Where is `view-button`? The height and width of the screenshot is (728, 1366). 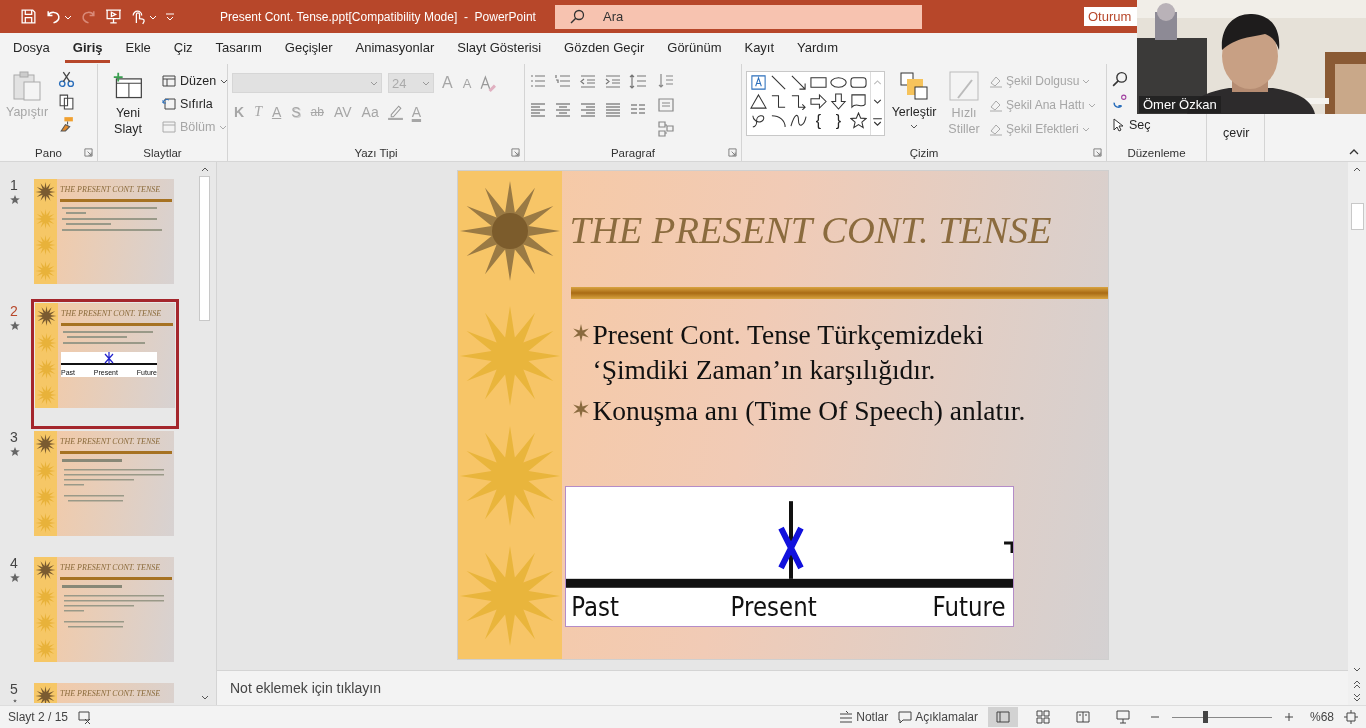
view-button is located at coordinates (1002, 717).